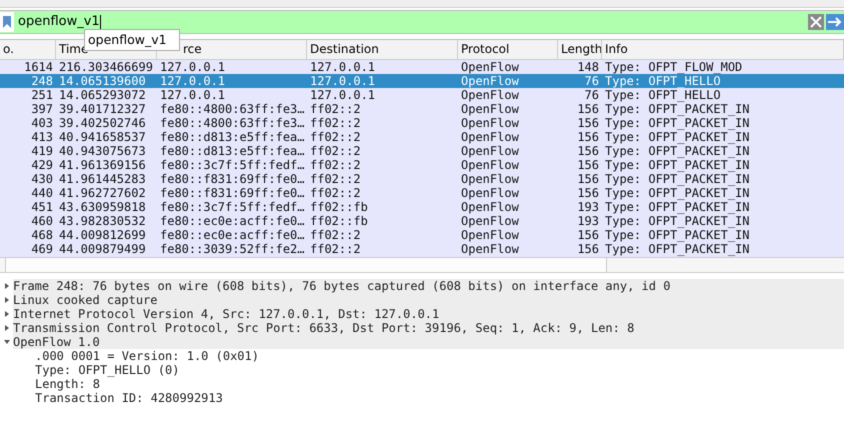 The image size is (844, 436). Describe the element at coordinates (42, 165) in the screenshot. I see `number-cell-text: 429` at that location.